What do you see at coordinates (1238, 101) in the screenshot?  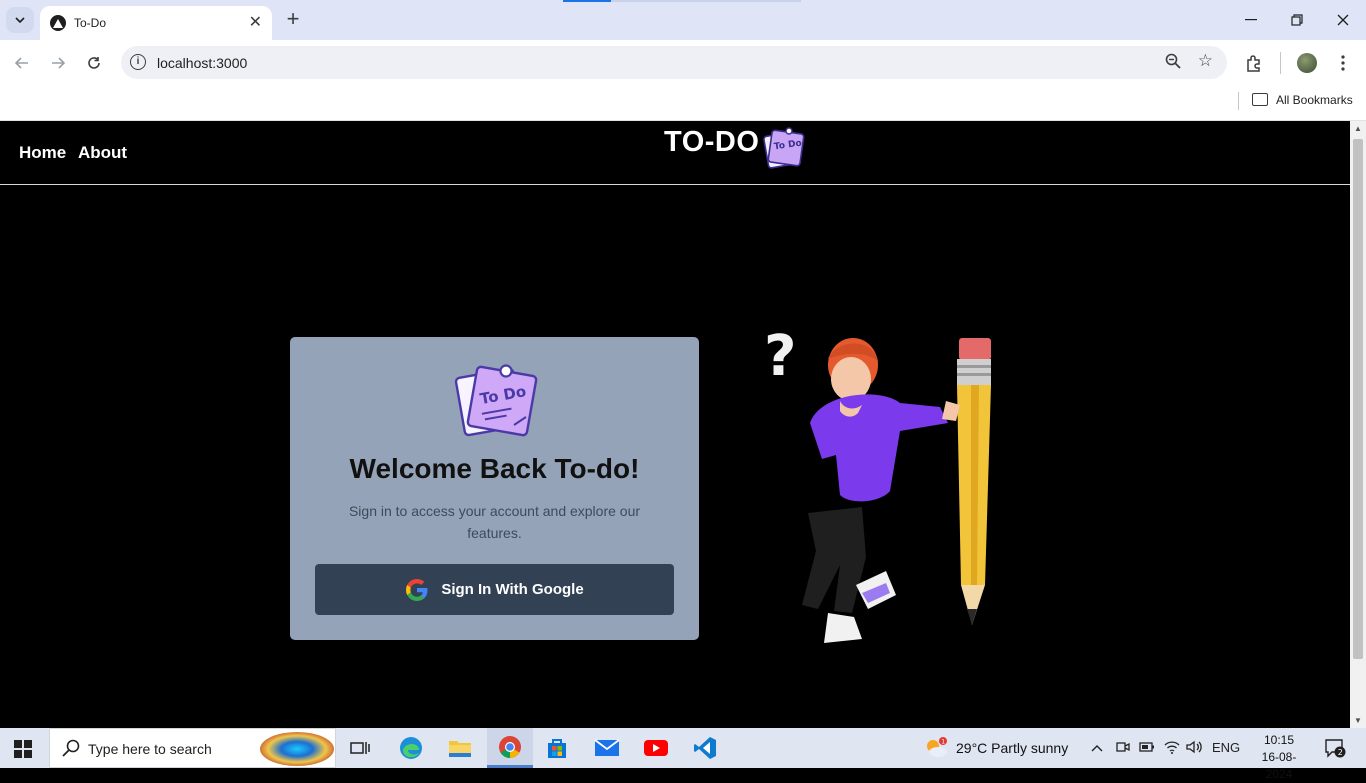 I see `bookmarks-divider` at bounding box center [1238, 101].